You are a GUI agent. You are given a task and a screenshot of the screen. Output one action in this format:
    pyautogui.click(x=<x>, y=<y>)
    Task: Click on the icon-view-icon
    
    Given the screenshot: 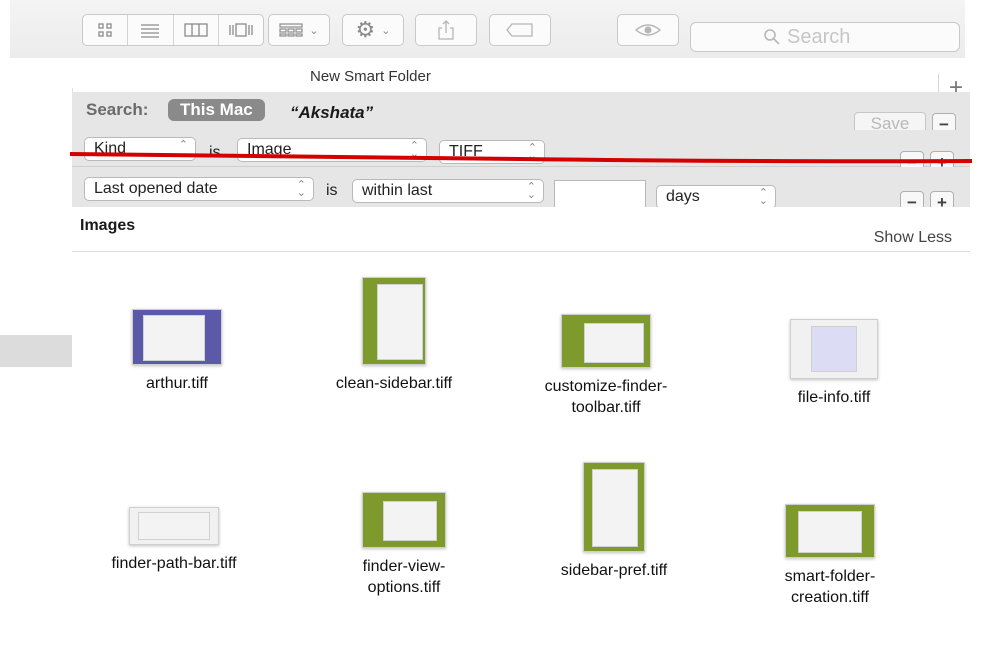 What is the action you would take?
    pyautogui.click(x=105, y=30)
    